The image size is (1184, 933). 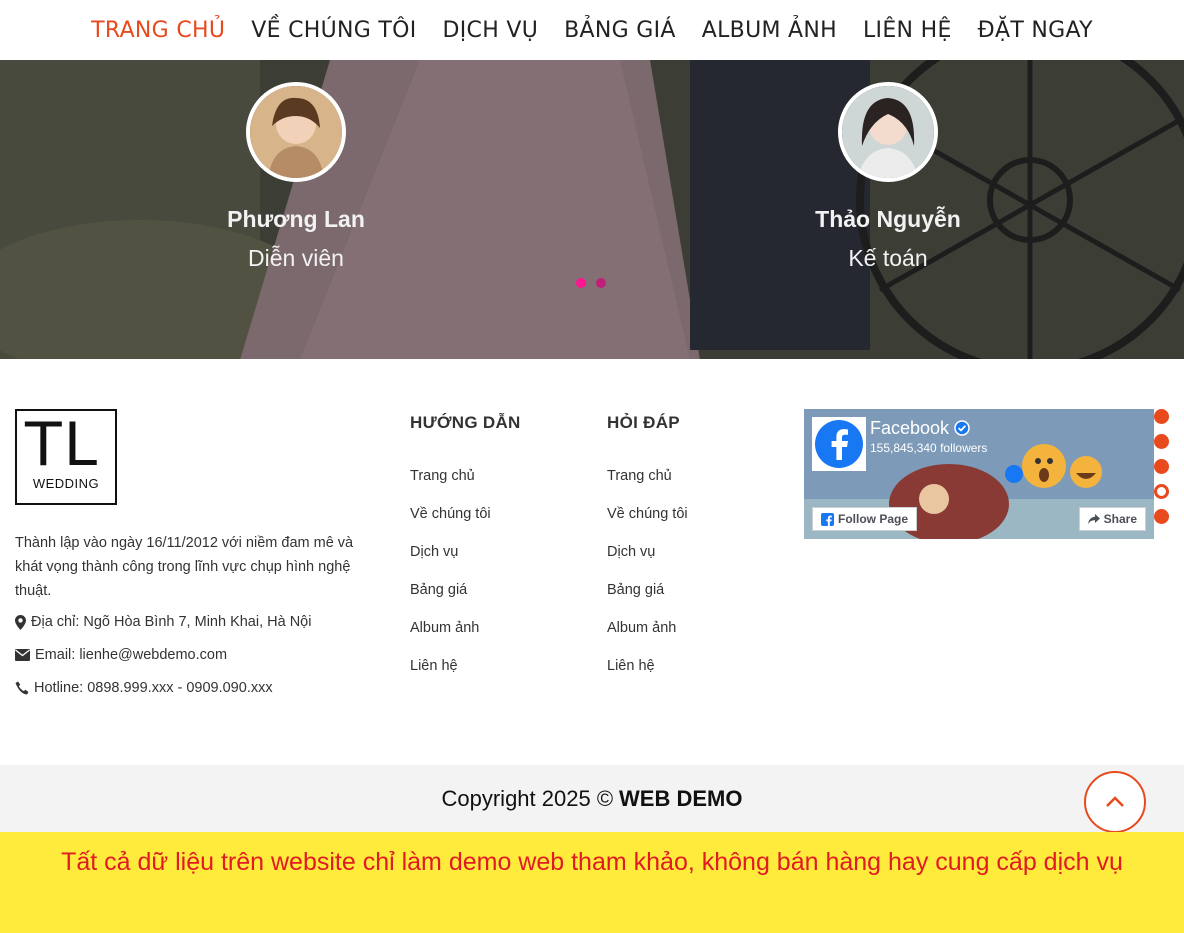 What do you see at coordinates (647, 485) in the screenshot?
I see `faq-link-home: Trang chủ` at bounding box center [647, 485].